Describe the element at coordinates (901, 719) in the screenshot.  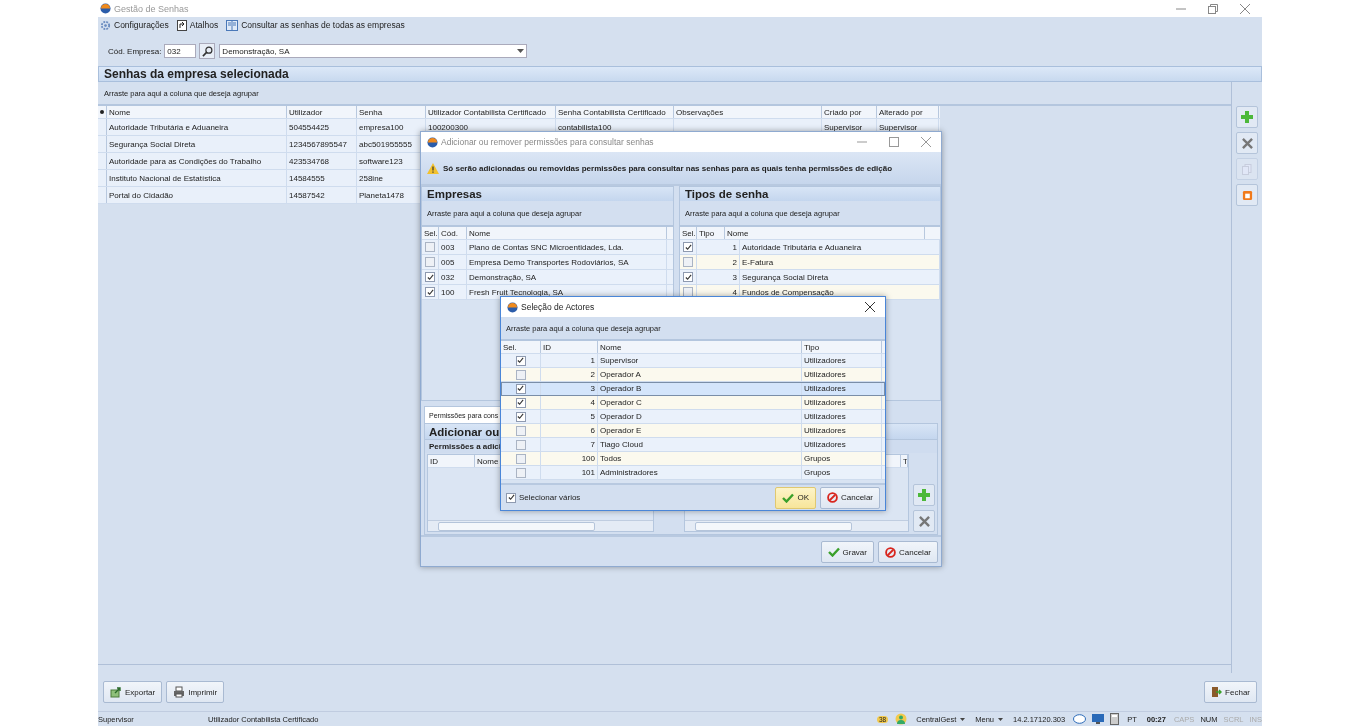
I see `user-icon` at that location.